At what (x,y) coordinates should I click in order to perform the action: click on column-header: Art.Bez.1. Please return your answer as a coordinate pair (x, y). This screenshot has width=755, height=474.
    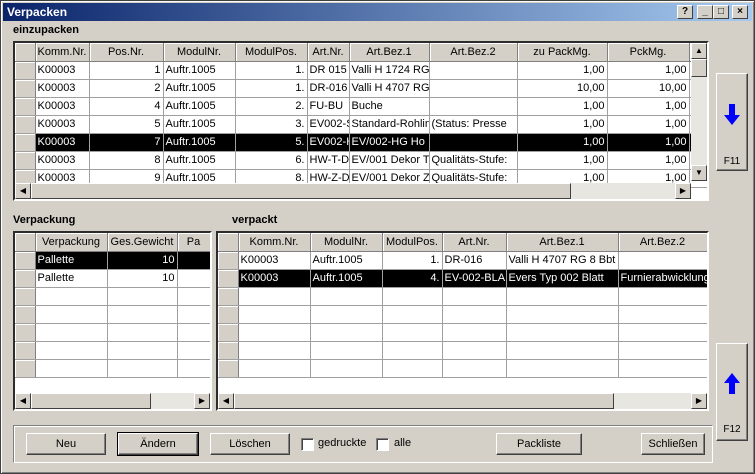
    Looking at the image, I should click on (389, 52).